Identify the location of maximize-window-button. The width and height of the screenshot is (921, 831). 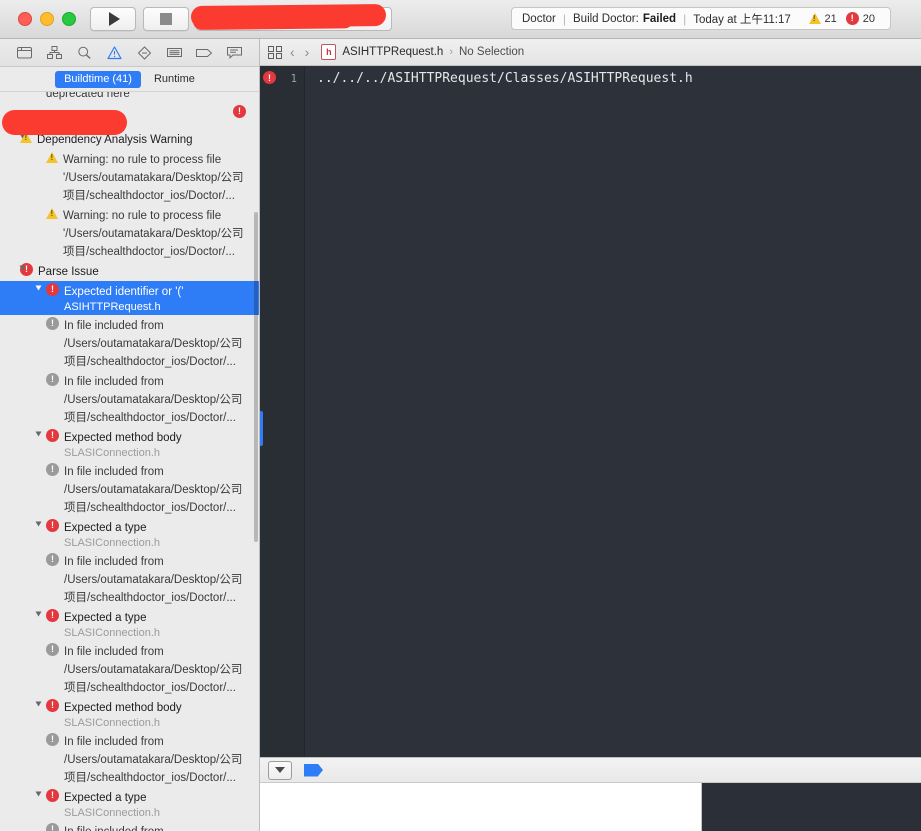
(69, 19).